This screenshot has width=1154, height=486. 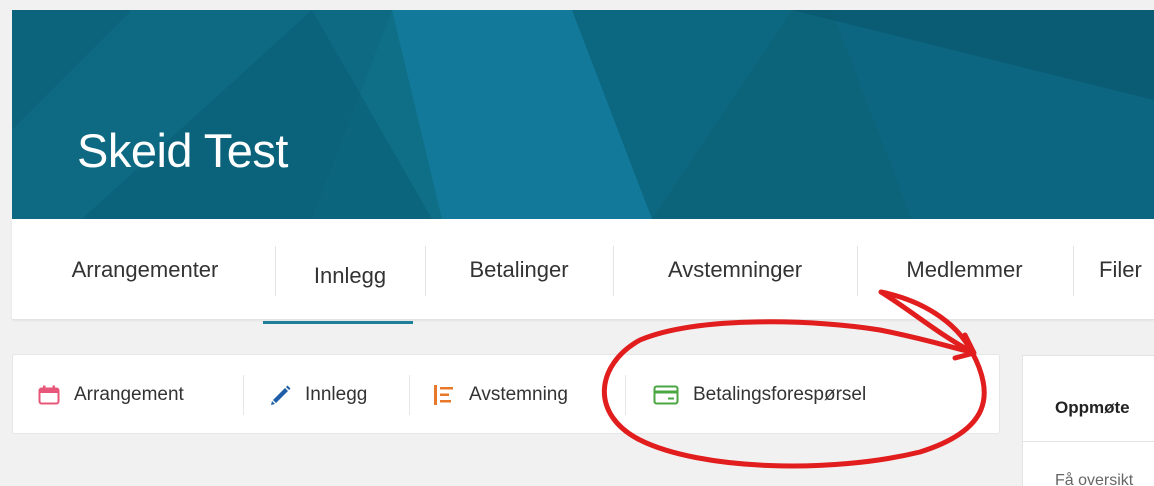 I want to click on create-arrangement-button: Arrangement, so click(x=111, y=395).